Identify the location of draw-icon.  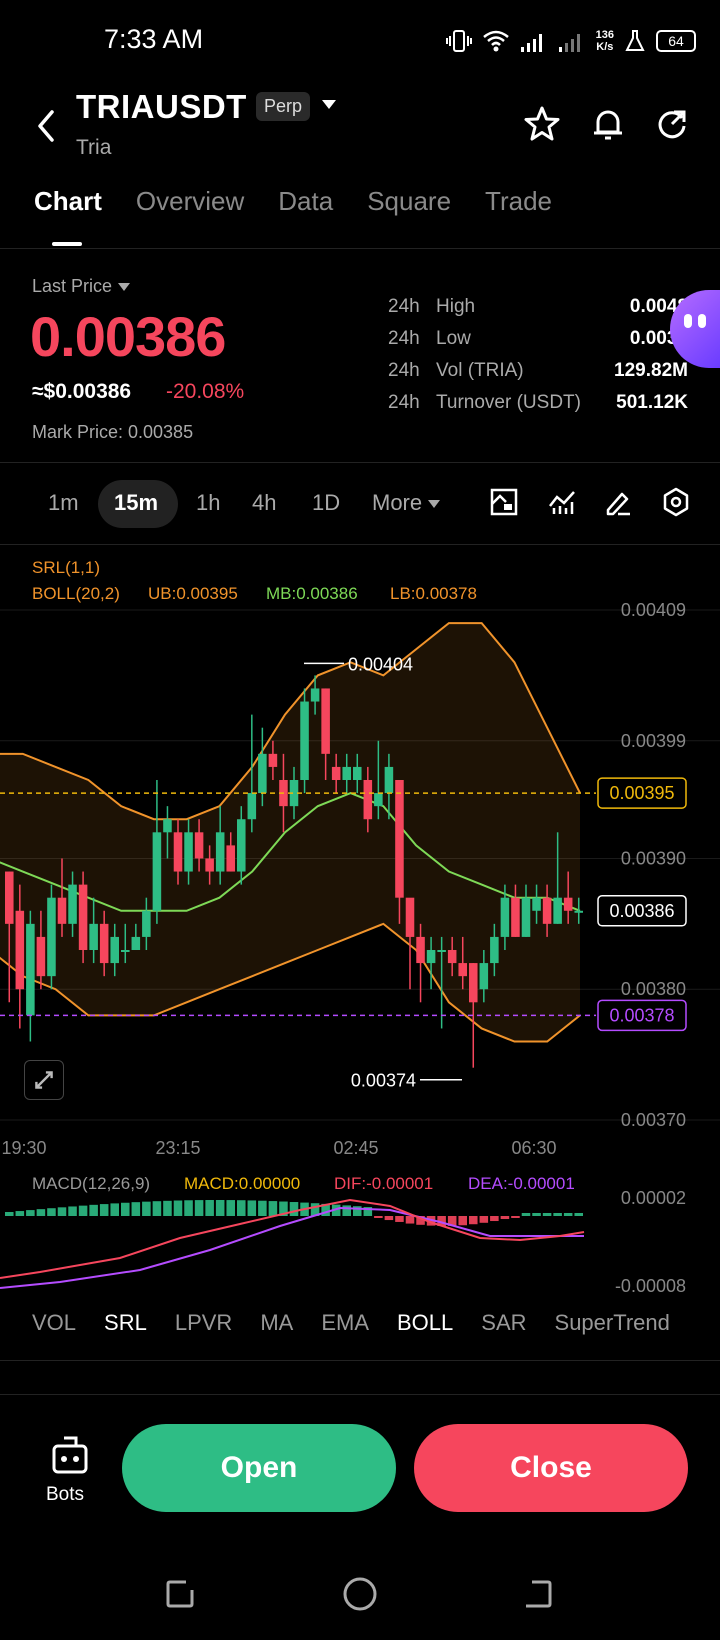
(618, 502).